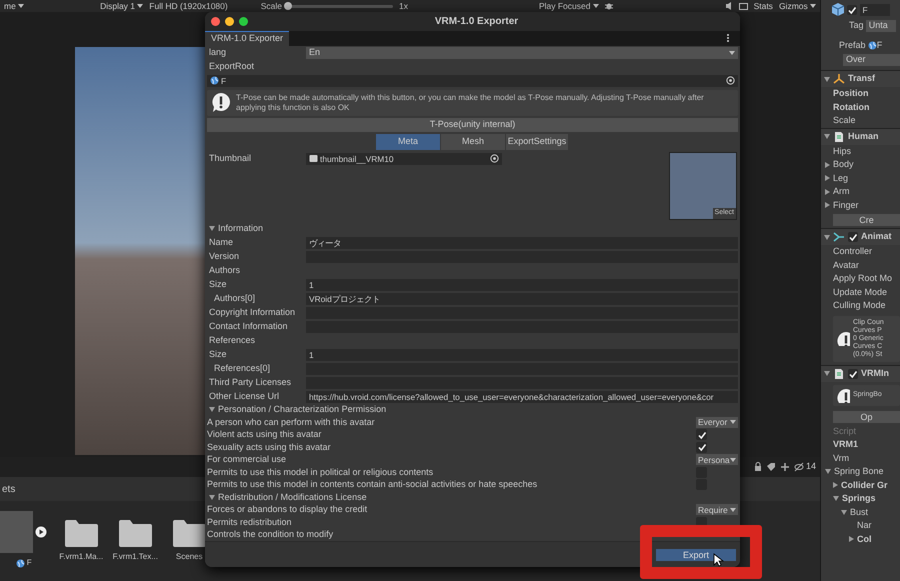 This screenshot has width=900, height=581. What do you see at coordinates (871, 60) in the screenshot?
I see `overrides-dropdown: Over` at bounding box center [871, 60].